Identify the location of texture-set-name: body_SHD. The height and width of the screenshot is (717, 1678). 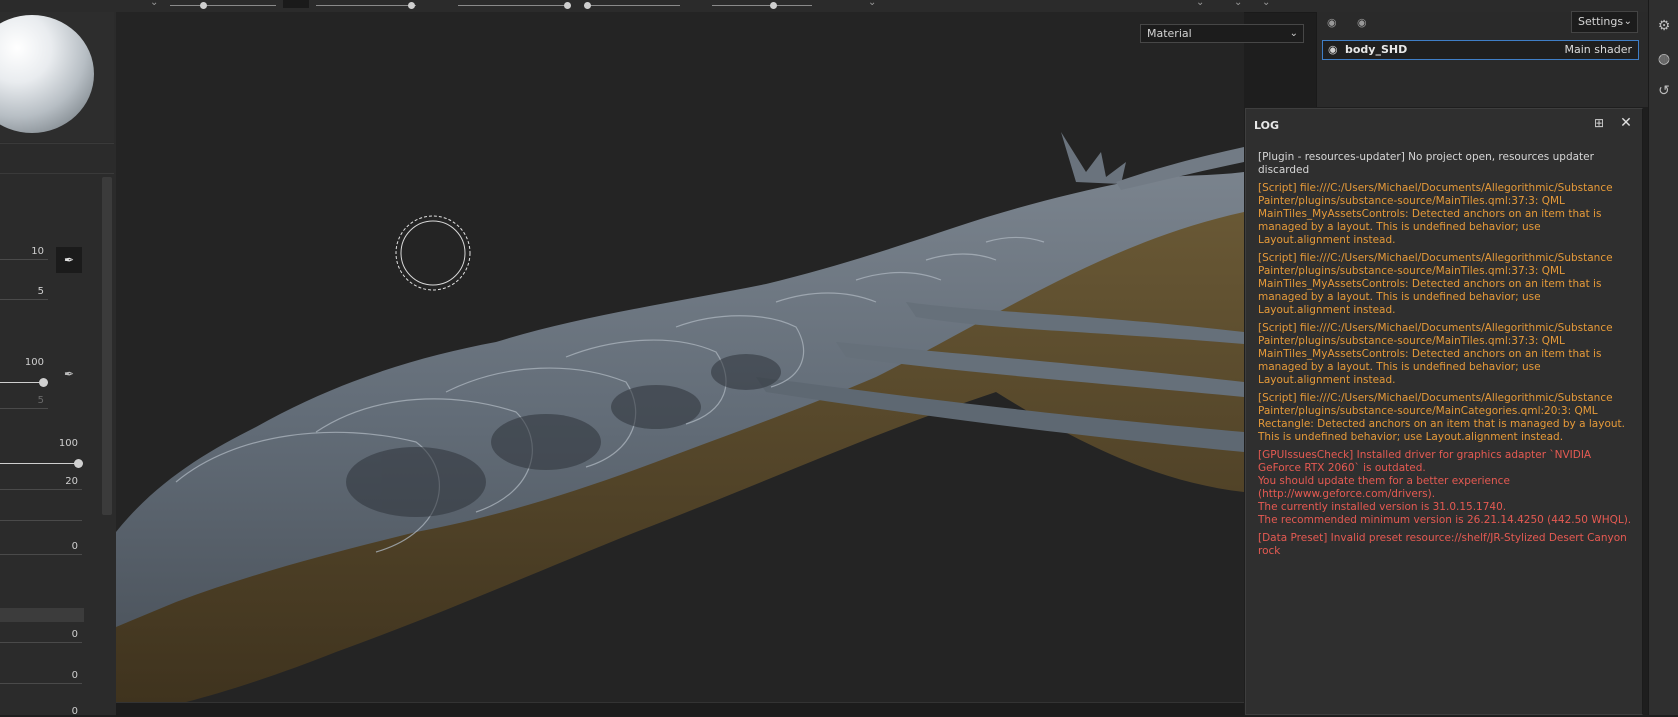
(1376, 49).